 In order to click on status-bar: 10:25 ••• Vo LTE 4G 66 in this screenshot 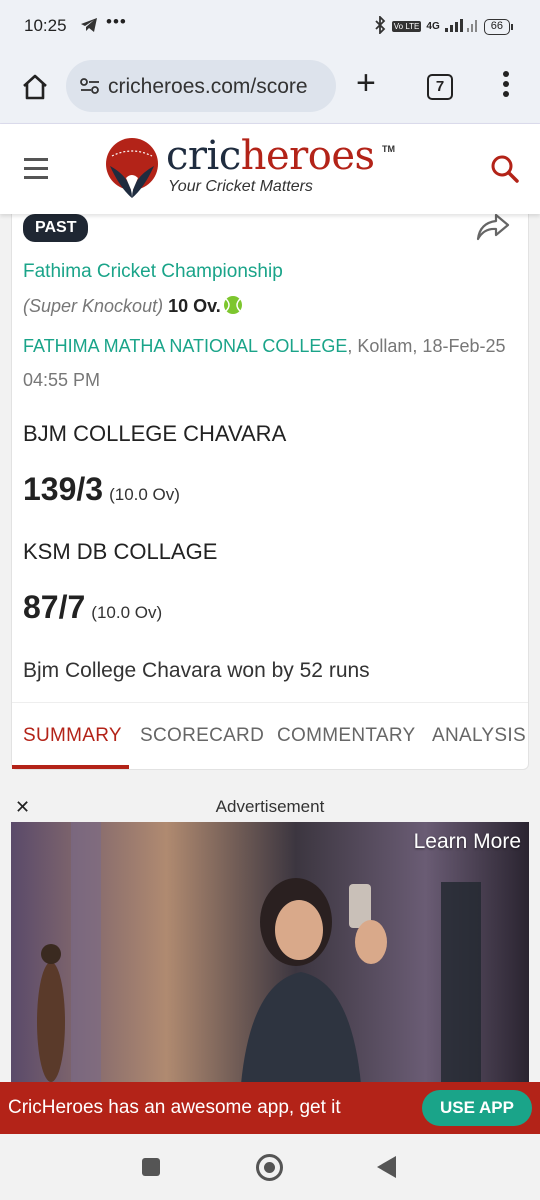, I will do `click(270, 27)`.